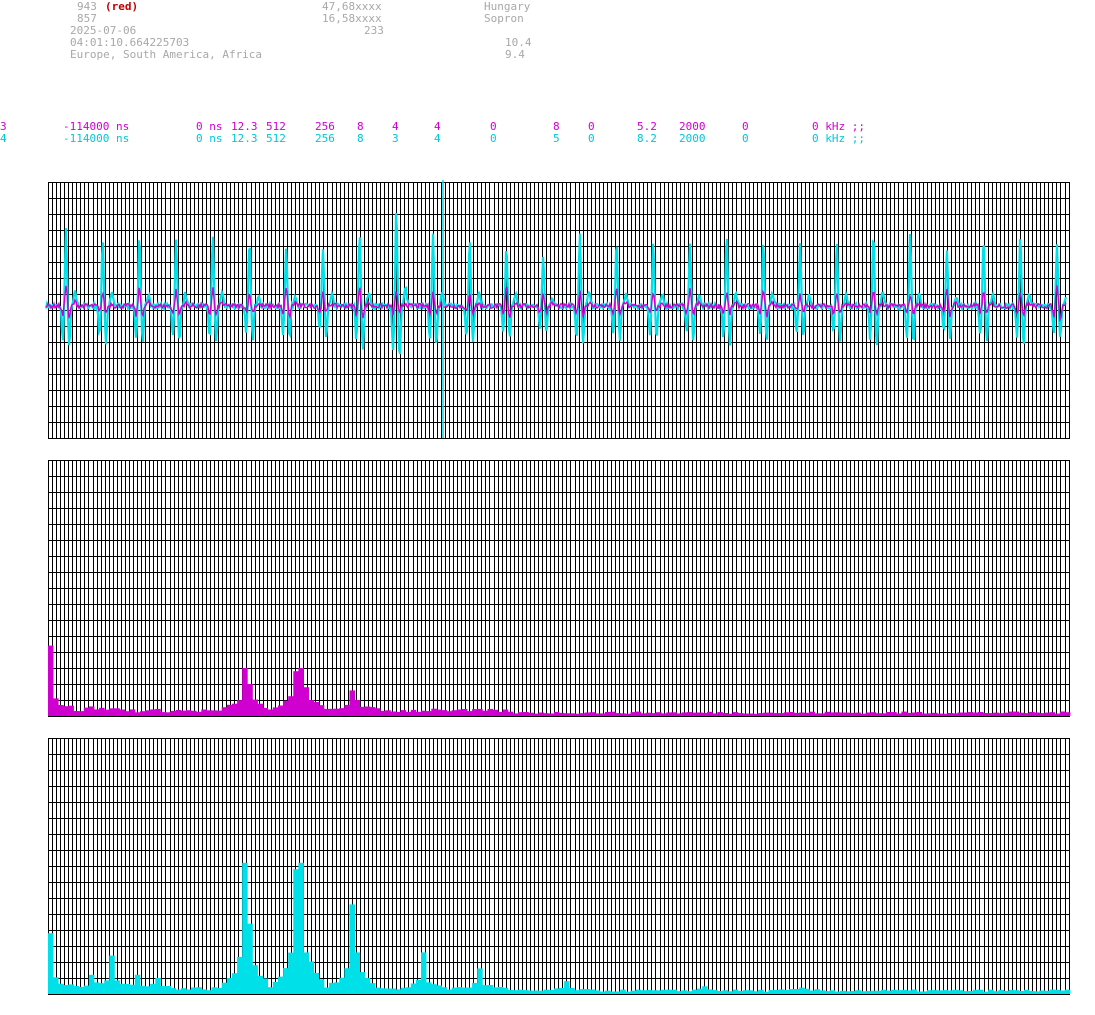 The image size is (1095, 1015). Describe the element at coordinates (745, 138) in the screenshot. I see `param-v12: 0` at that location.